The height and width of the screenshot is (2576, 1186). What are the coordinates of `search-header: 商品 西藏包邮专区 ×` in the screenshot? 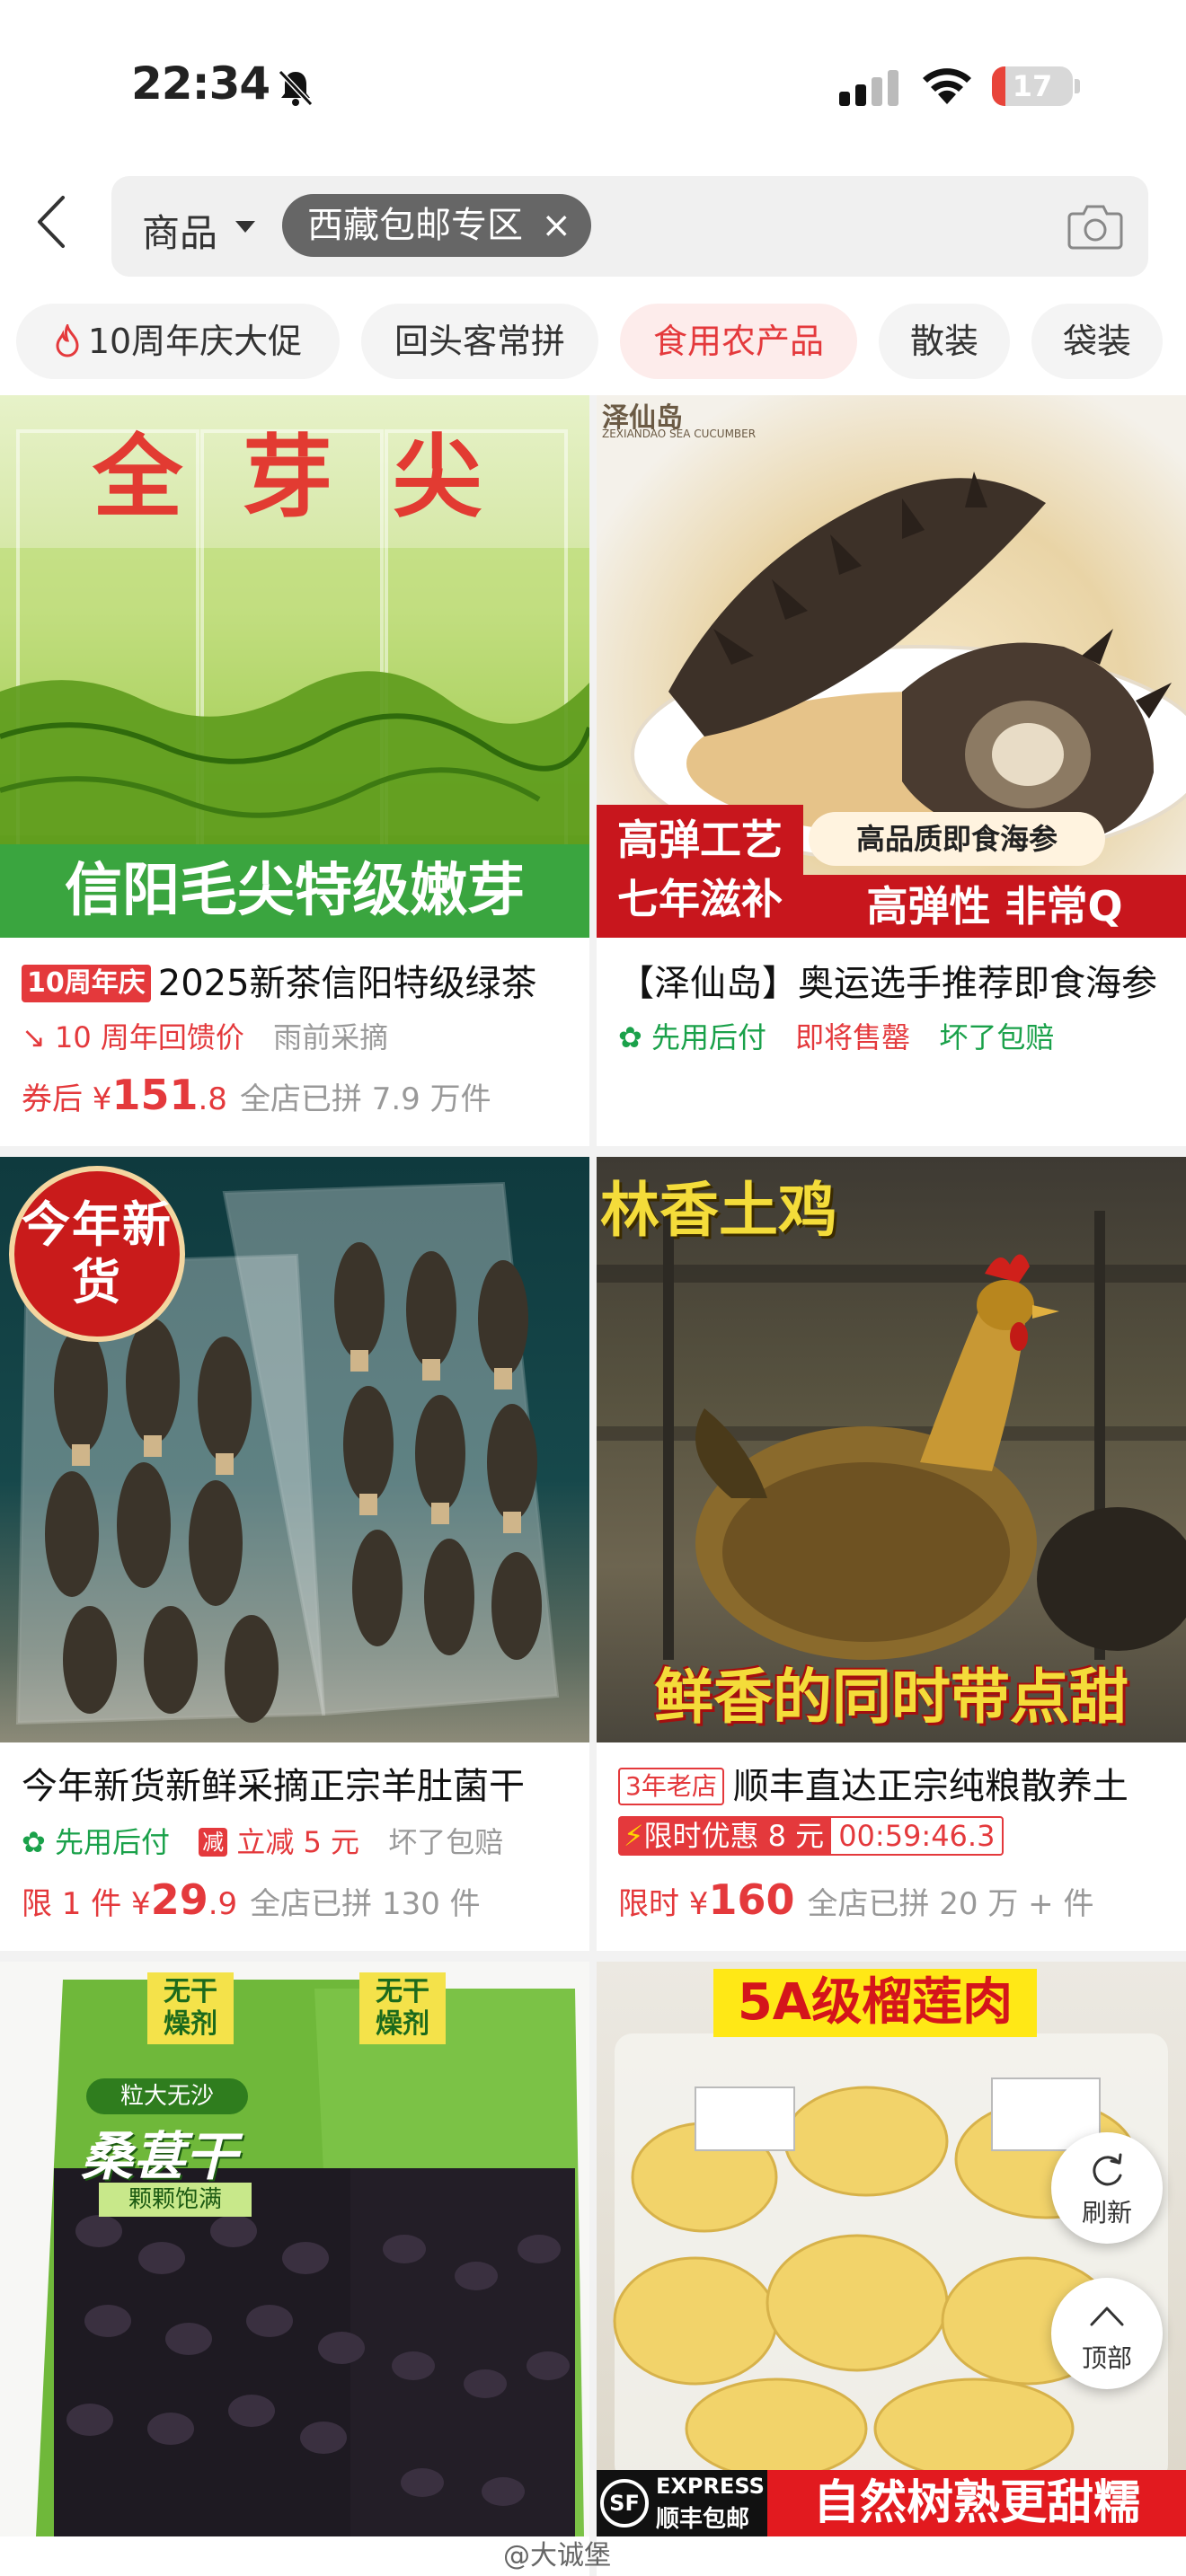 It's located at (593, 220).